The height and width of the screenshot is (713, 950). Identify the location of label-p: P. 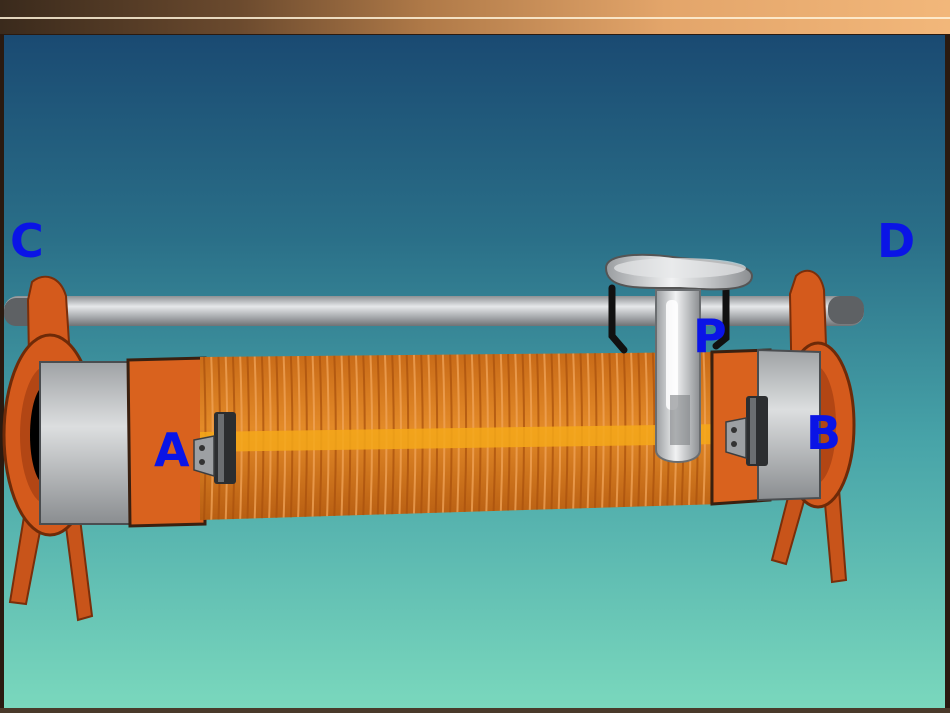
(710, 336).